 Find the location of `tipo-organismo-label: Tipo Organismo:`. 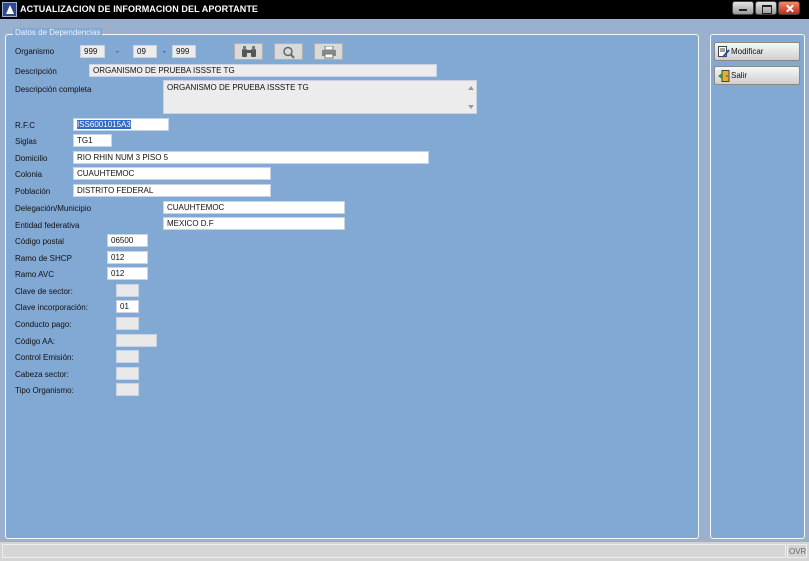

tipo-organismo-label: Tipo Organismo: is located at coordinates (44, 390).